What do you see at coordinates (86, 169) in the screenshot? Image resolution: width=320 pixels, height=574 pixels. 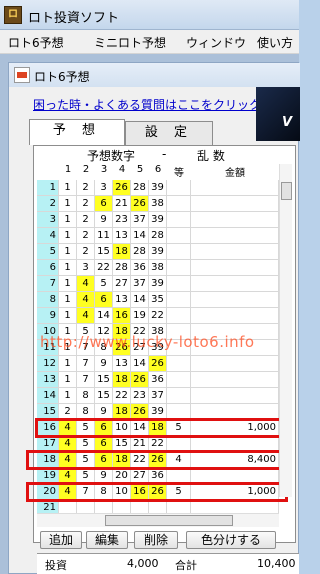 I see `column-header: 2` at bounding box center [86, 169].